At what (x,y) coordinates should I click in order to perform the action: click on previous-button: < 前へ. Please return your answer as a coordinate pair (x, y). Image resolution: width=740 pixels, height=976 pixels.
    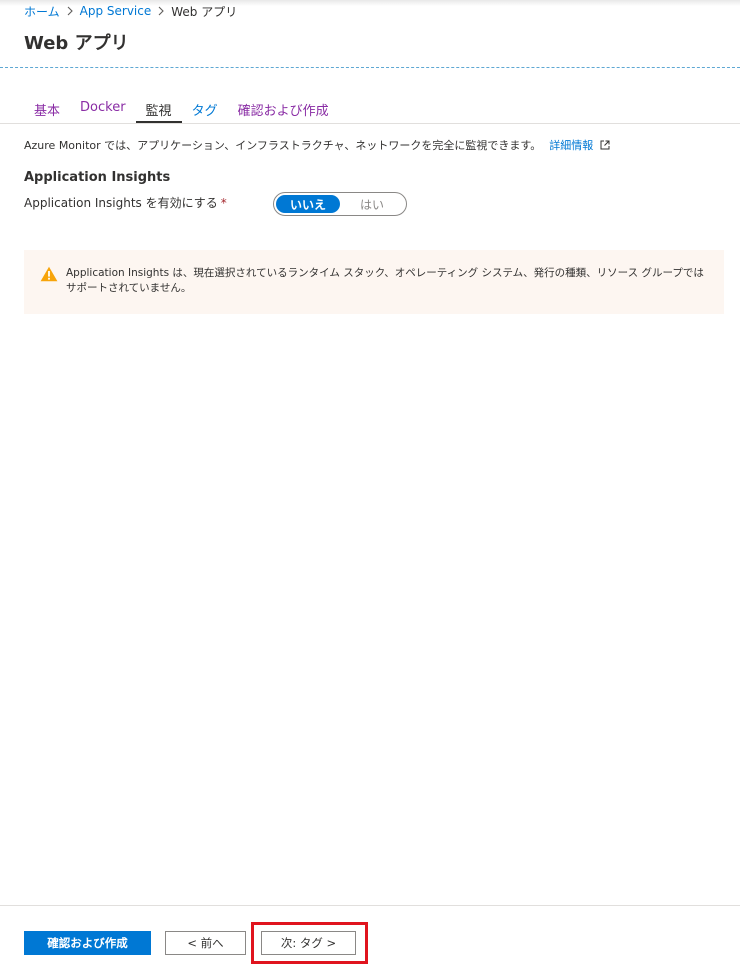
    Looking at the image, I should click on (205, 943).